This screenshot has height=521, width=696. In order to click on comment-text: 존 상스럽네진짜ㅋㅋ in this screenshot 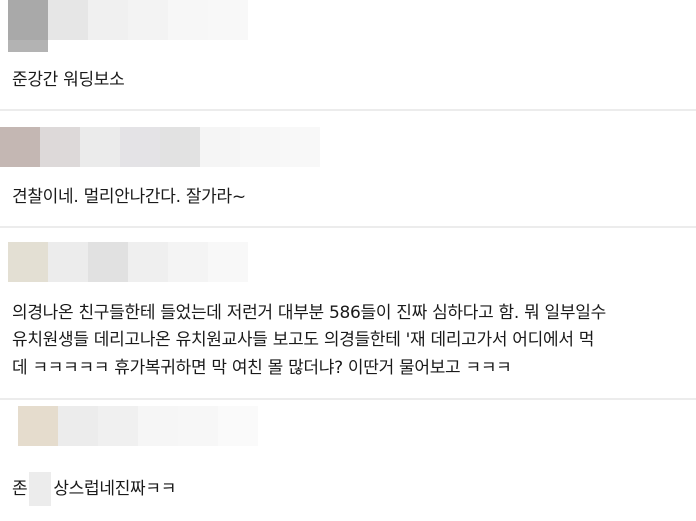, I will do `click(94, 489)`.